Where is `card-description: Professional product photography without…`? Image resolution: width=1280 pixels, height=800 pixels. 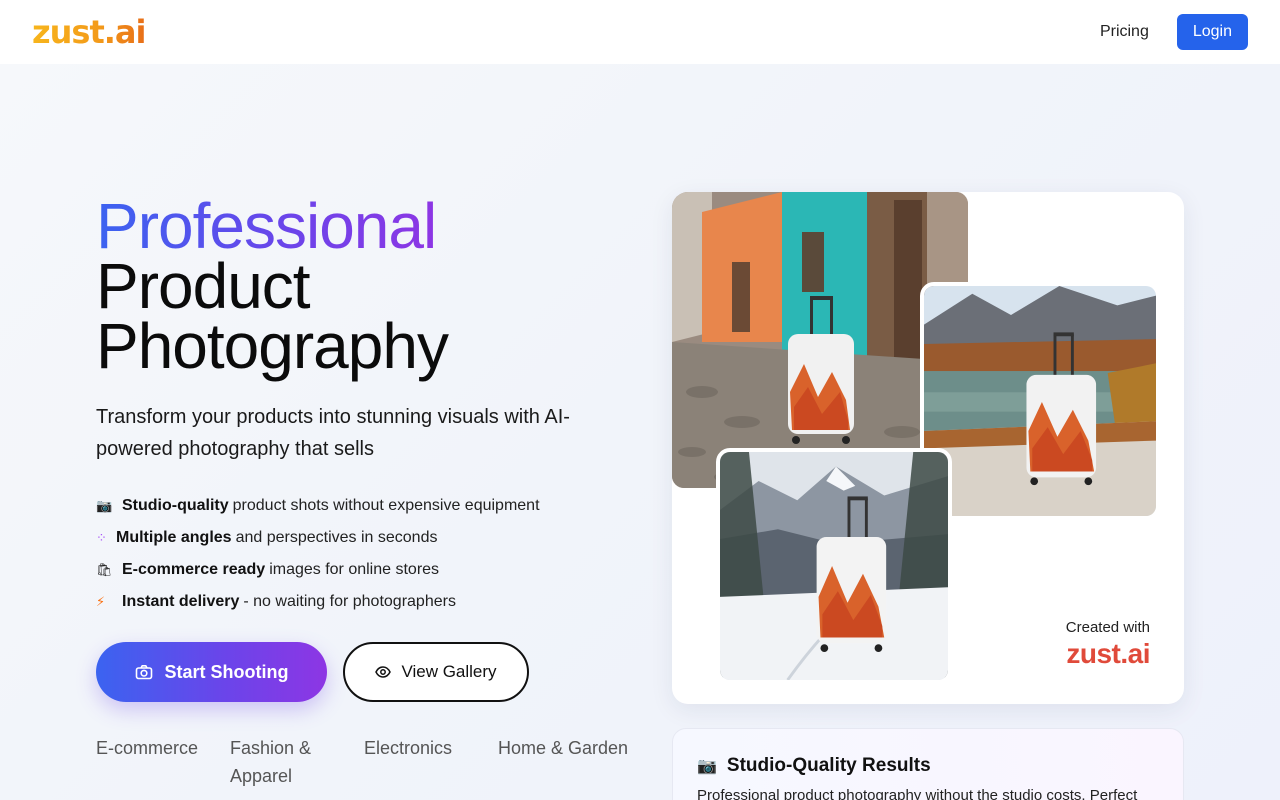 card-description: Professional product photography without… is located at coordinates (917, 793).